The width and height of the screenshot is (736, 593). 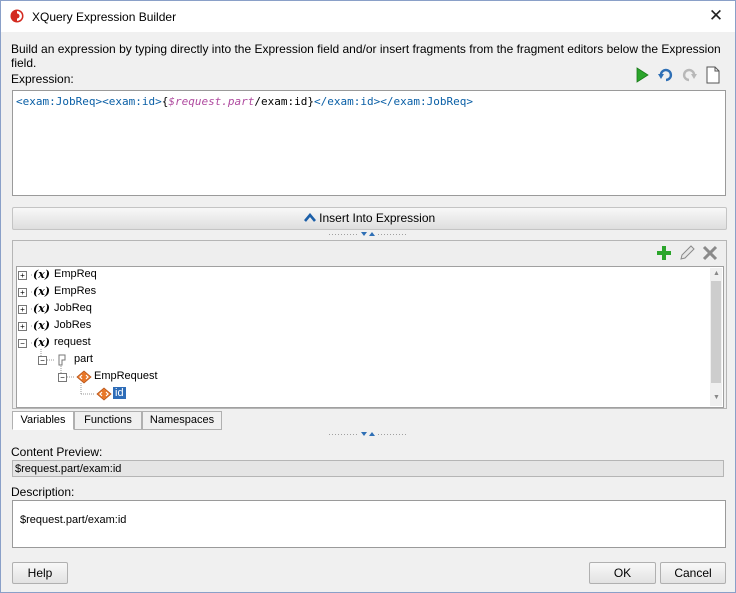 I want to click on scroll-up-icon: ▲, so click(x=716, y=273).